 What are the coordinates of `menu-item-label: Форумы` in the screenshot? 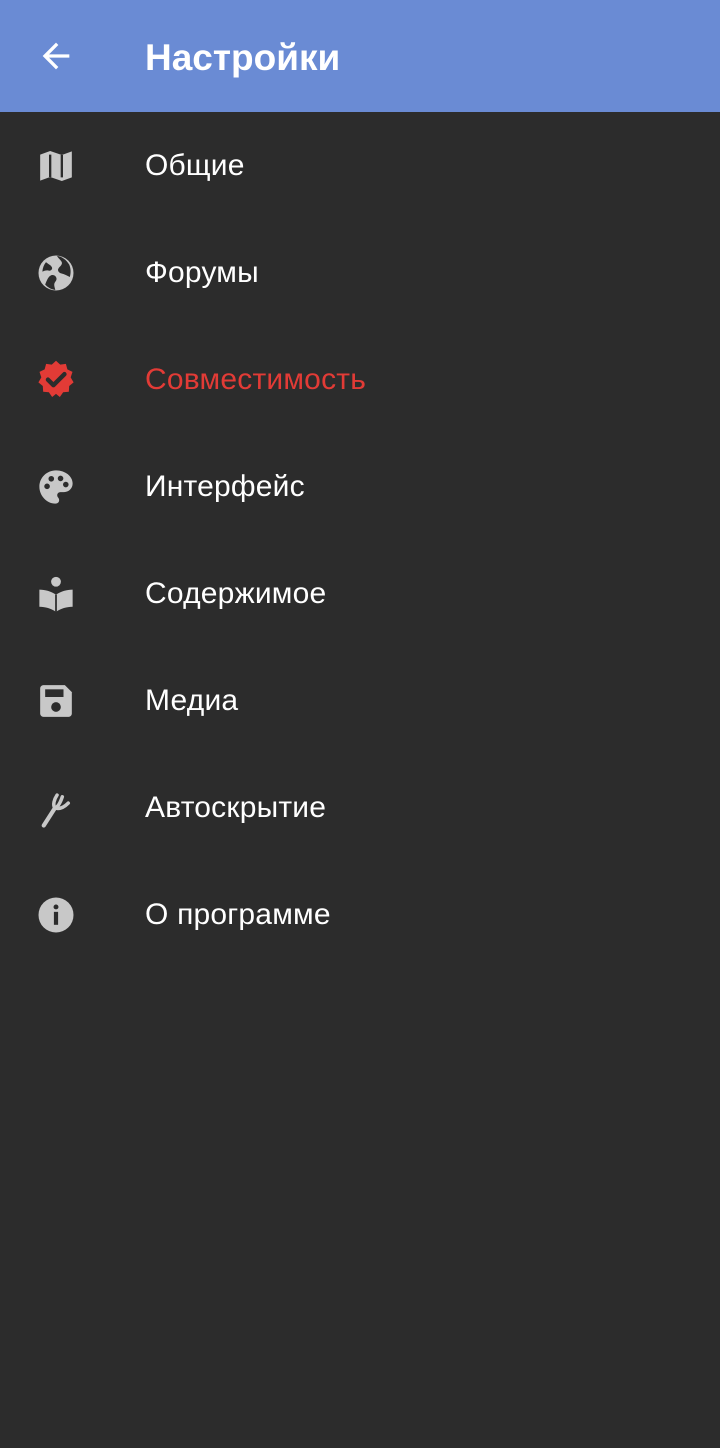 It's located at (202, 272).